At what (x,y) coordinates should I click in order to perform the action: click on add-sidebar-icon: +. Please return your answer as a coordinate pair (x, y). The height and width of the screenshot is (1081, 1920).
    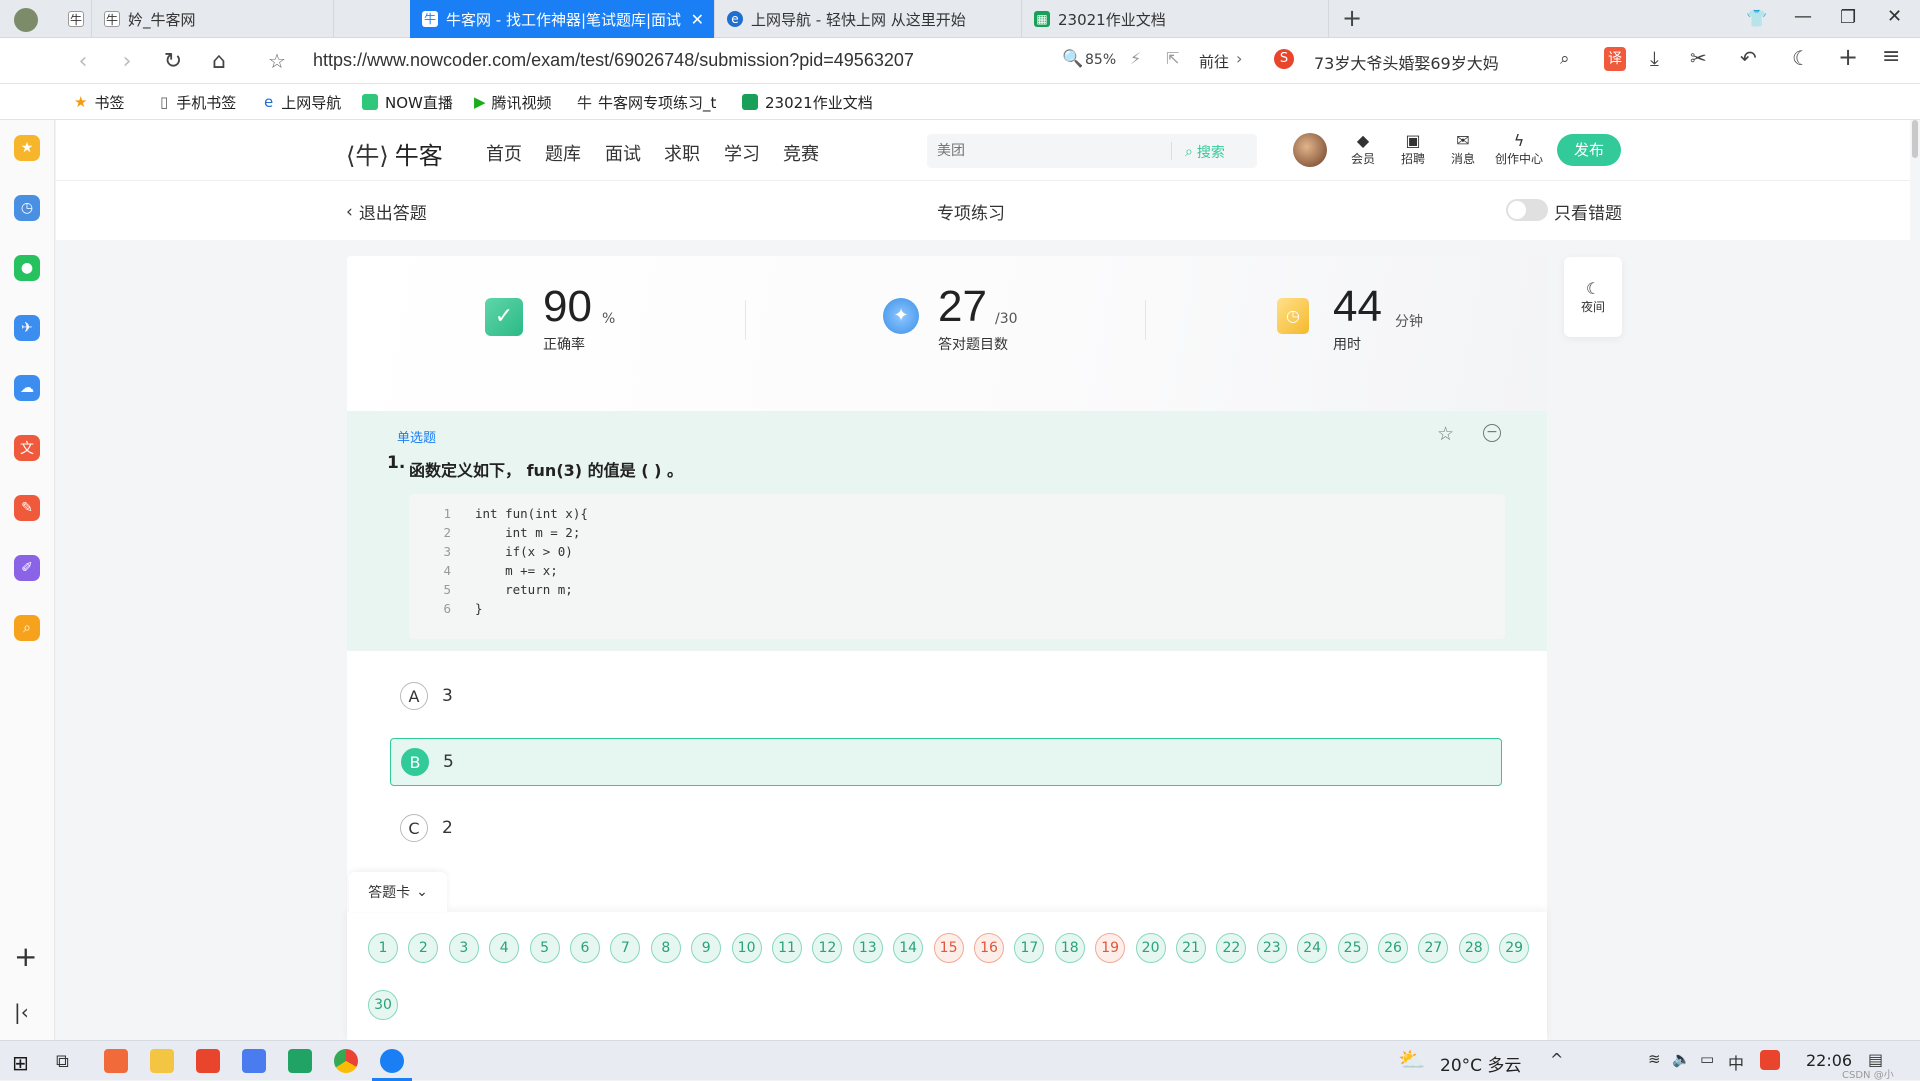
    Looking at the image, I should click on (25, 956).